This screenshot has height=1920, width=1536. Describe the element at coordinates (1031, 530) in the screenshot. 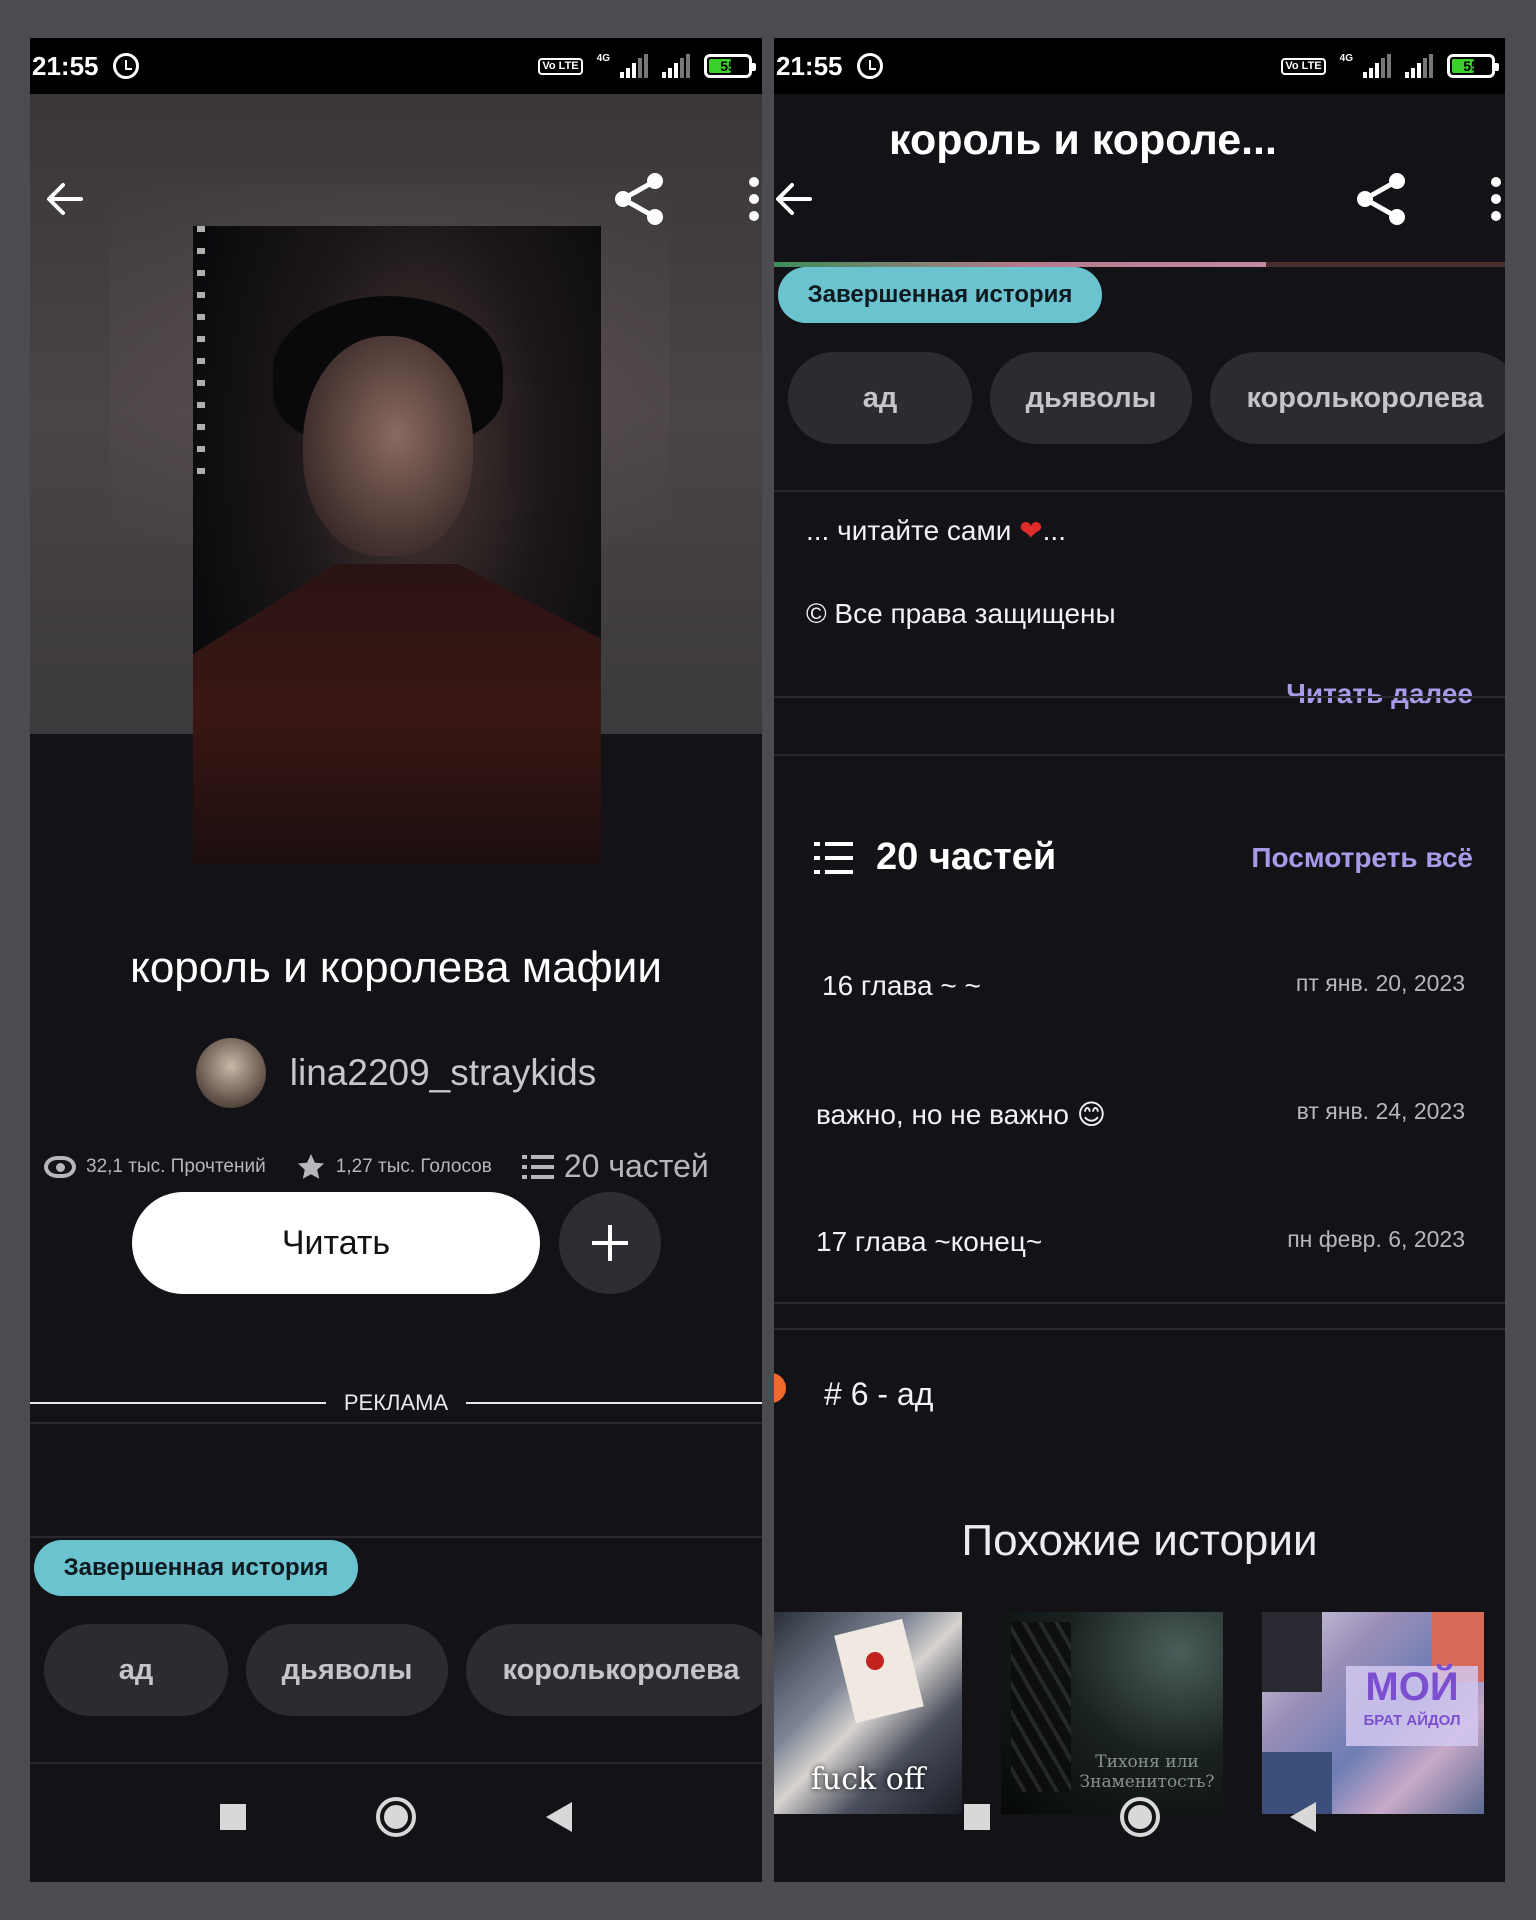

I see `heart-icon: ❤` at that location.